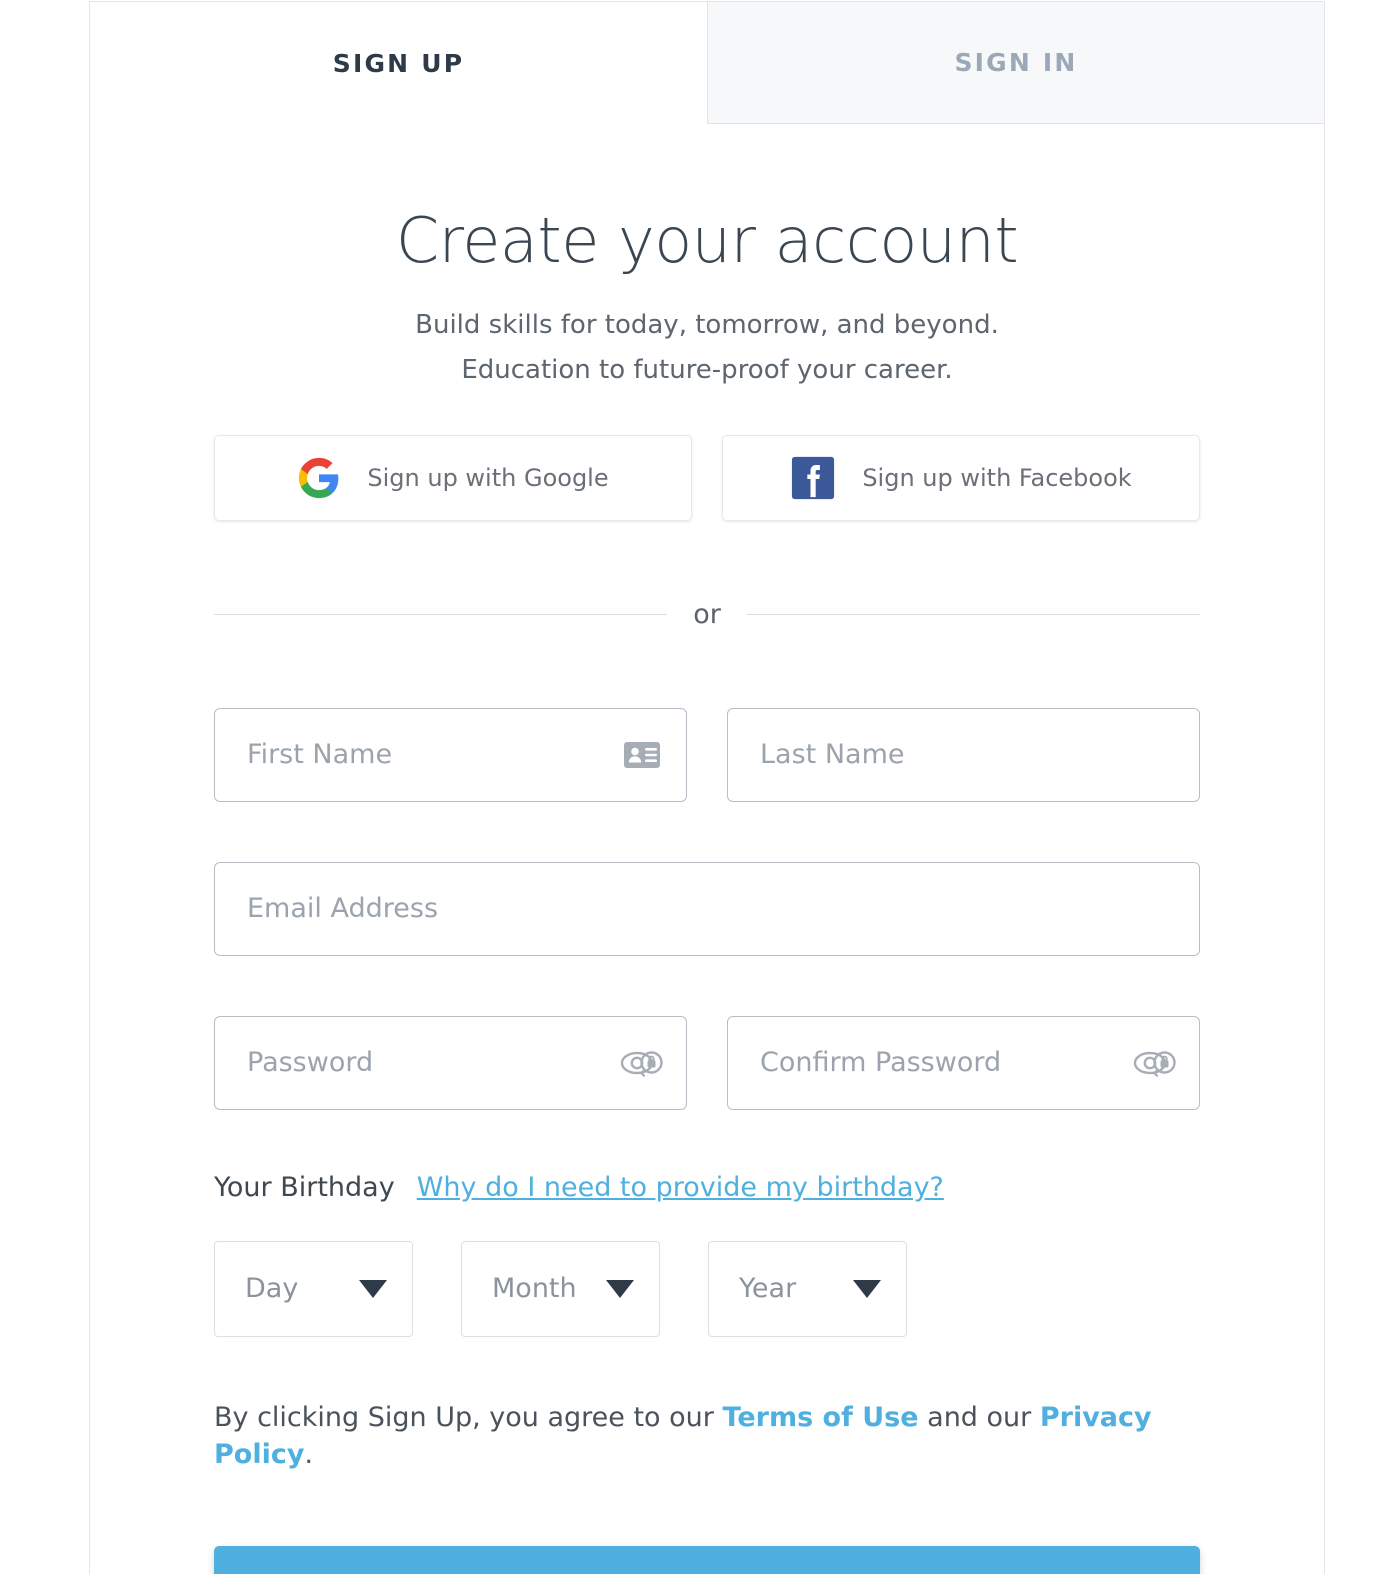 This screenshot has width=1398, height=1574. Describe the element at coordinates (468, 1417) in the screenshot. I see `terms-prefix: By clicking Sign Up, you agree to our` at that location.